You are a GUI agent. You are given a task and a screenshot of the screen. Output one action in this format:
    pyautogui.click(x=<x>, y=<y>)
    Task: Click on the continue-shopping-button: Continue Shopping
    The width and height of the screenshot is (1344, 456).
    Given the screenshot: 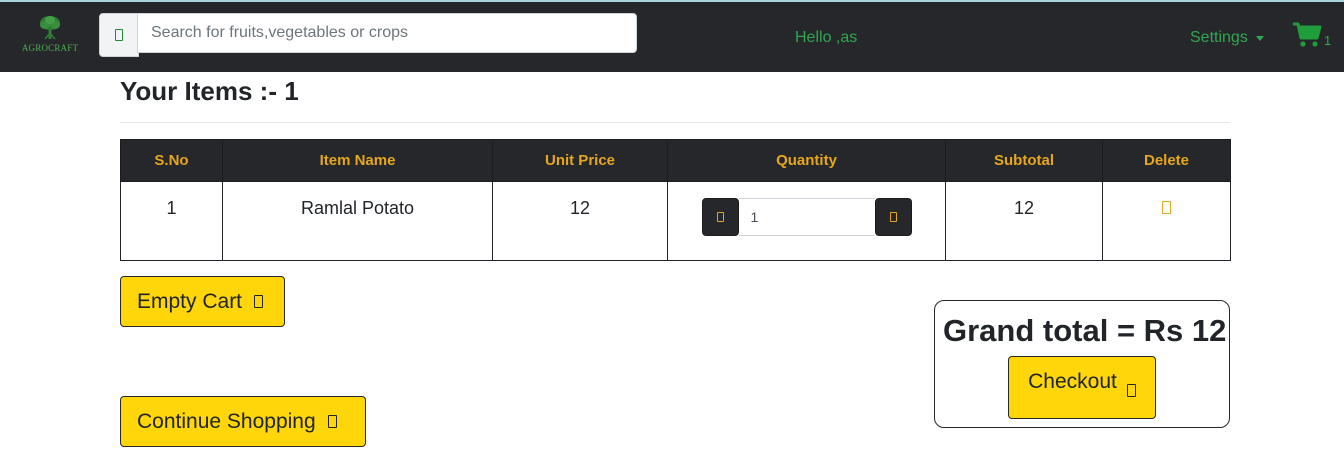 What is the action you would take?
    pyautogui.click(x=243, y=421)
    